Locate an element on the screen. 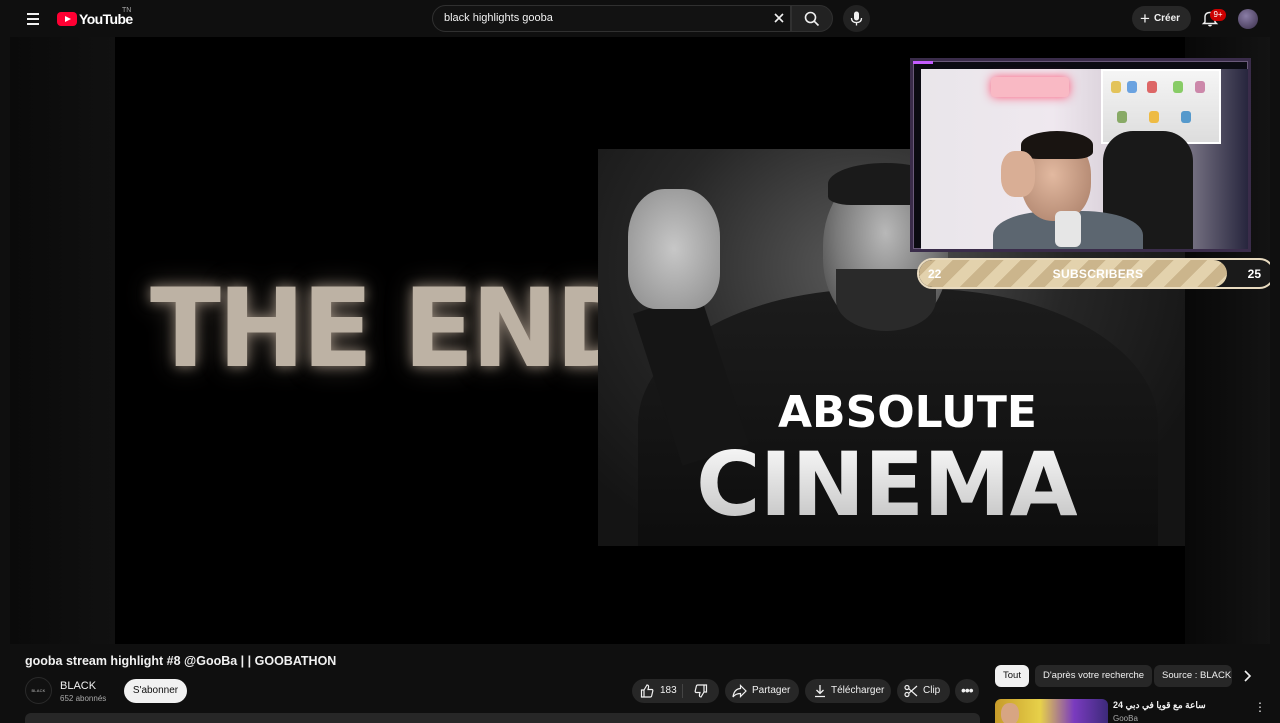 The image size is (1280, 723). plus-icon: + is located at coordinates (1145, 18).